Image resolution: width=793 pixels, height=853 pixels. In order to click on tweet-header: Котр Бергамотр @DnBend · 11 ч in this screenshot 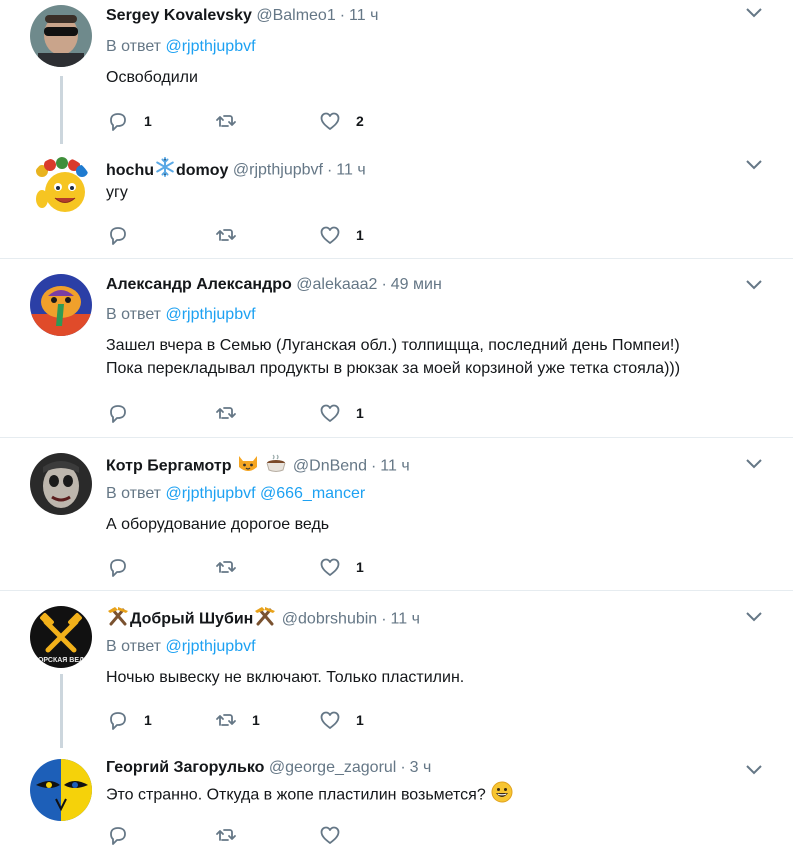, I will do `click(258, 464)`.